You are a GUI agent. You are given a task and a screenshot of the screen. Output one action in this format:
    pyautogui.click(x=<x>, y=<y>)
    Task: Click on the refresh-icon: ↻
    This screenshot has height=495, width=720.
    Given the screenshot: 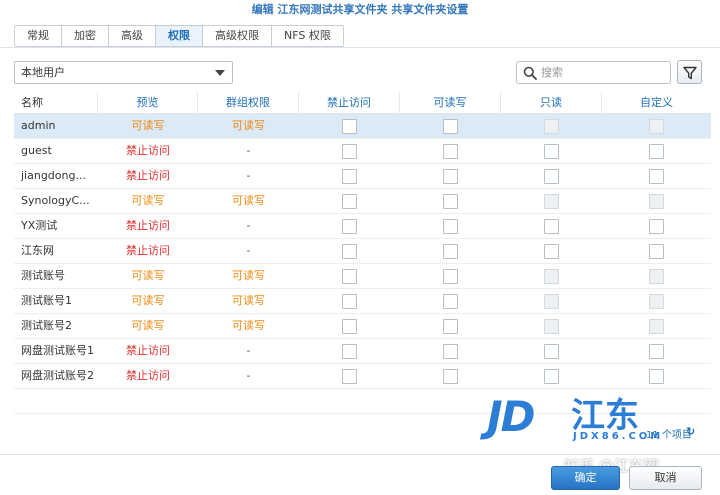 What is the action you would take?
    pyautogui.click(x=690, y=431)
    